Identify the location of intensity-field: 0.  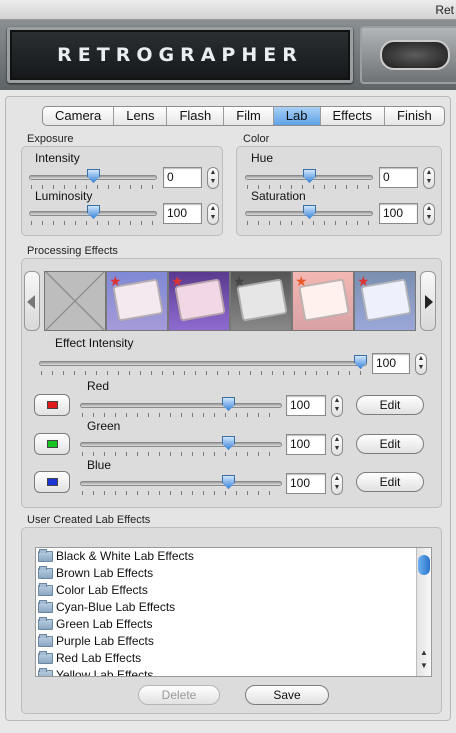
(182, 177).